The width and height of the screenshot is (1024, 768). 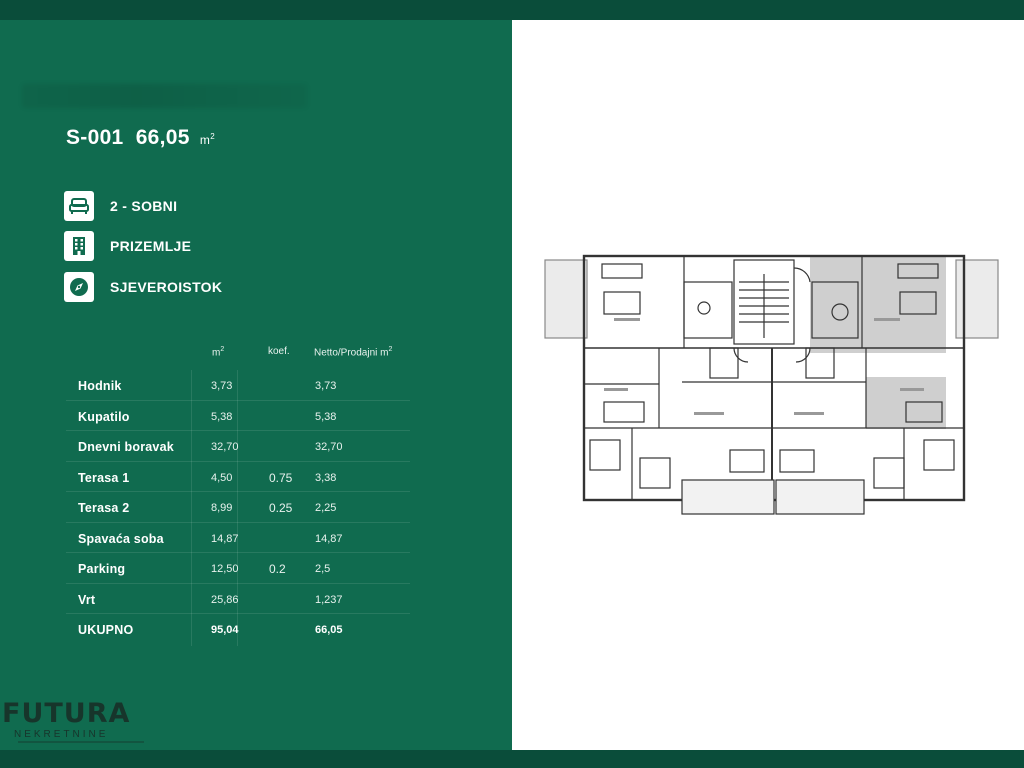 I want to click on faded-heading, so click(x=164, y=96).